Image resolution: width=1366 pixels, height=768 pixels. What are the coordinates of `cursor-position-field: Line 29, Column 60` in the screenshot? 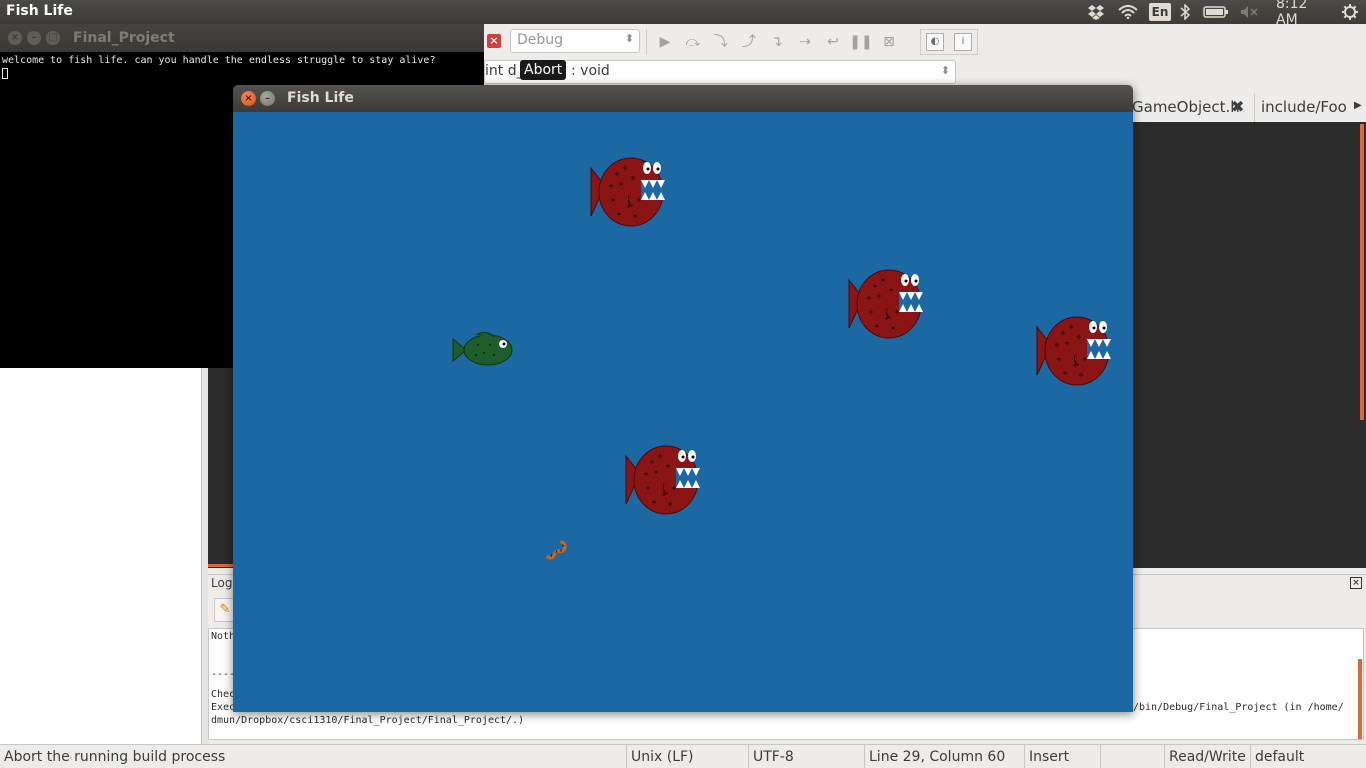 It's located at (944, 756).